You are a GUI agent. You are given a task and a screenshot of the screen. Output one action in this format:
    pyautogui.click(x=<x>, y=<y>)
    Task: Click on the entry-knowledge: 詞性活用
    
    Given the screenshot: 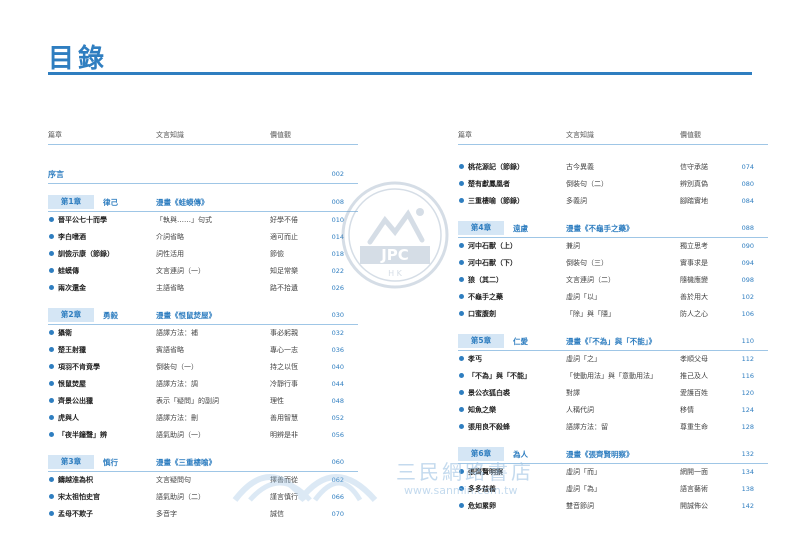 What is the action you would take?
    pyautogui.click(x=170, y=254)
    